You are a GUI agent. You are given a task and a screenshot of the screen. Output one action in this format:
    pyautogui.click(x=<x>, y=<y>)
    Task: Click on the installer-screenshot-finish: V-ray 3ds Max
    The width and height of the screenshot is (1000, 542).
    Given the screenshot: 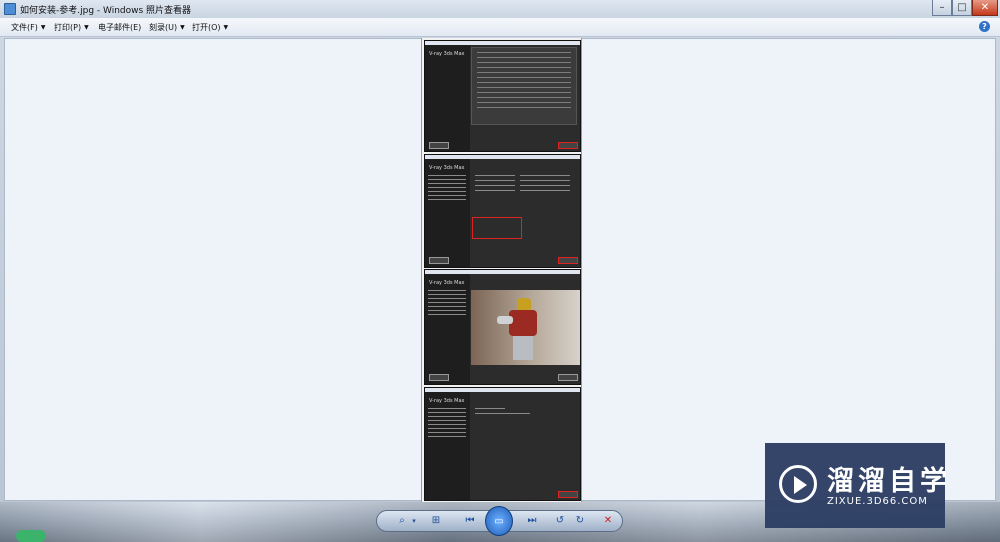 What is the action you would take?
    pyautogui.click(x=502, y=444)
    